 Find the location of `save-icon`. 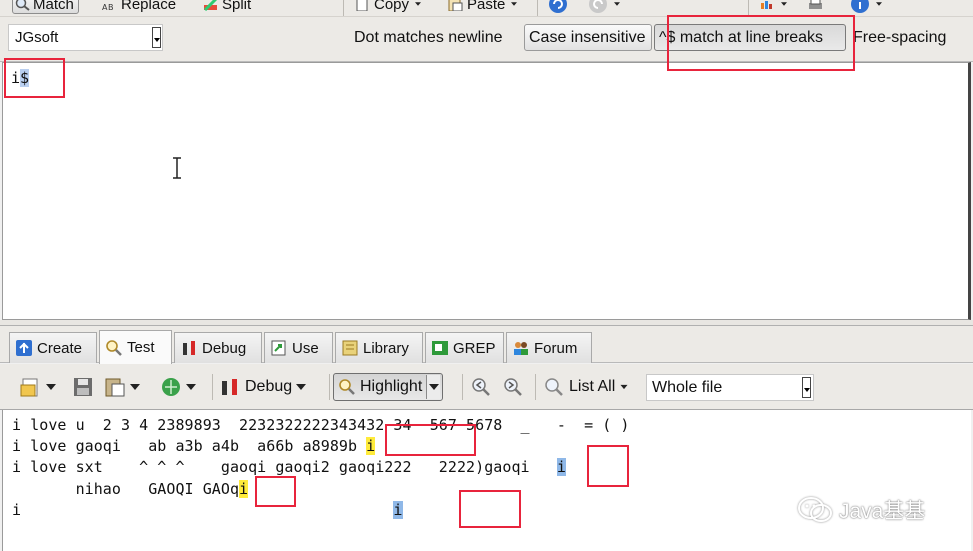

save-icon is located at coordinates (83, 387).